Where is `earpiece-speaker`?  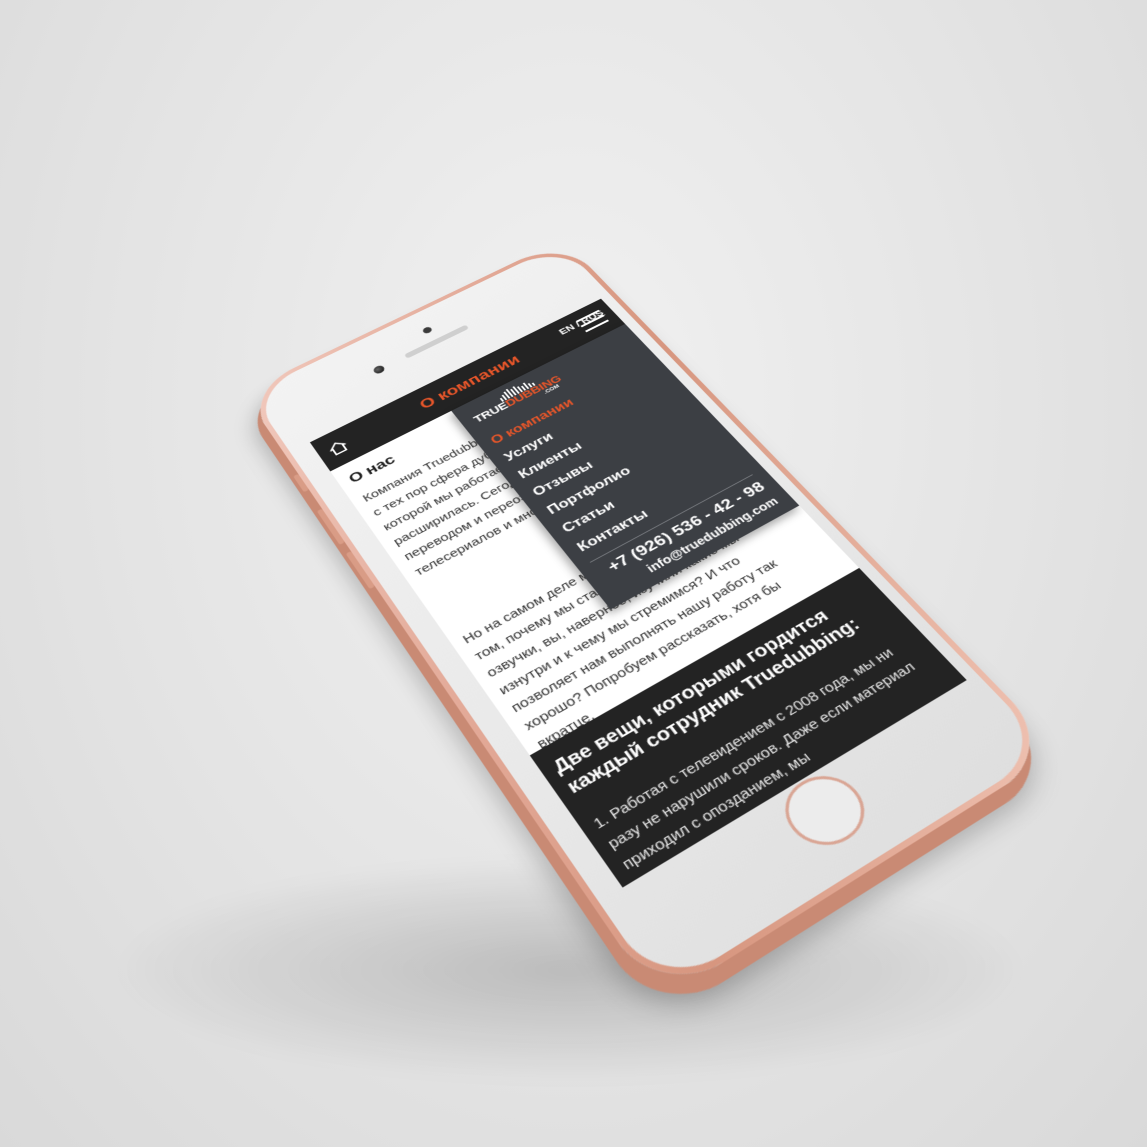
earpiece-speaker is located at coordinates (437, 341).